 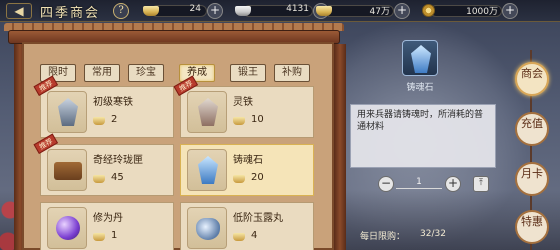 I want to click on cultivation-pill-icon, so click(x=68, y=228).